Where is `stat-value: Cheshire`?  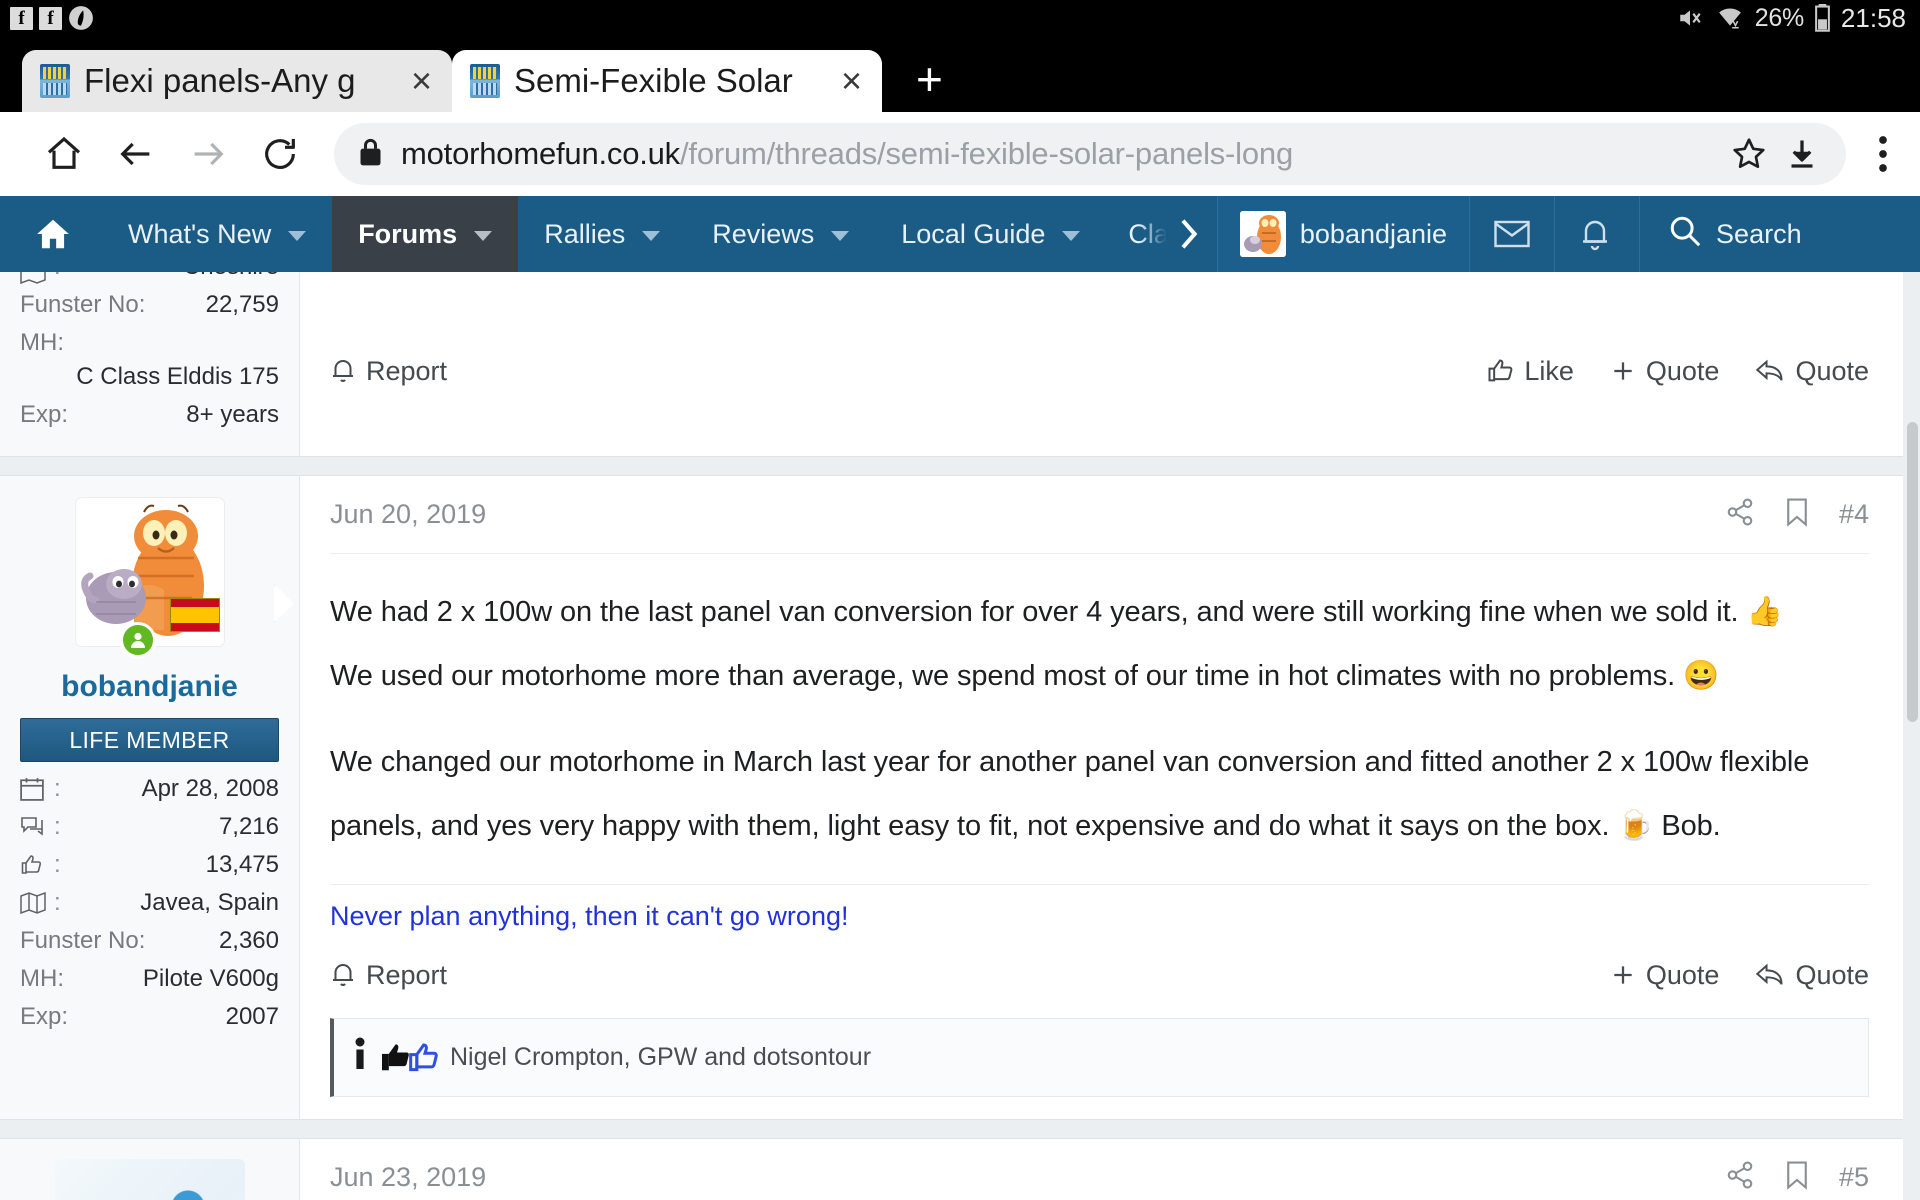 stat-value: Cheshire is located at coordinates (231, 278).